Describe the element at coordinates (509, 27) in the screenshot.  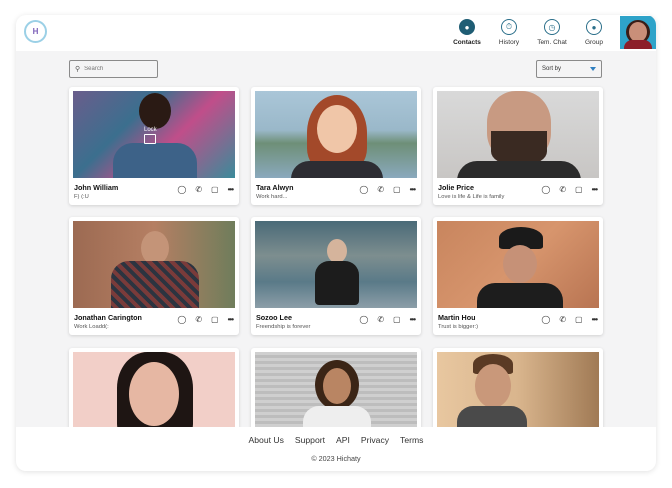
I see `history-icon: ⏱` at that location.